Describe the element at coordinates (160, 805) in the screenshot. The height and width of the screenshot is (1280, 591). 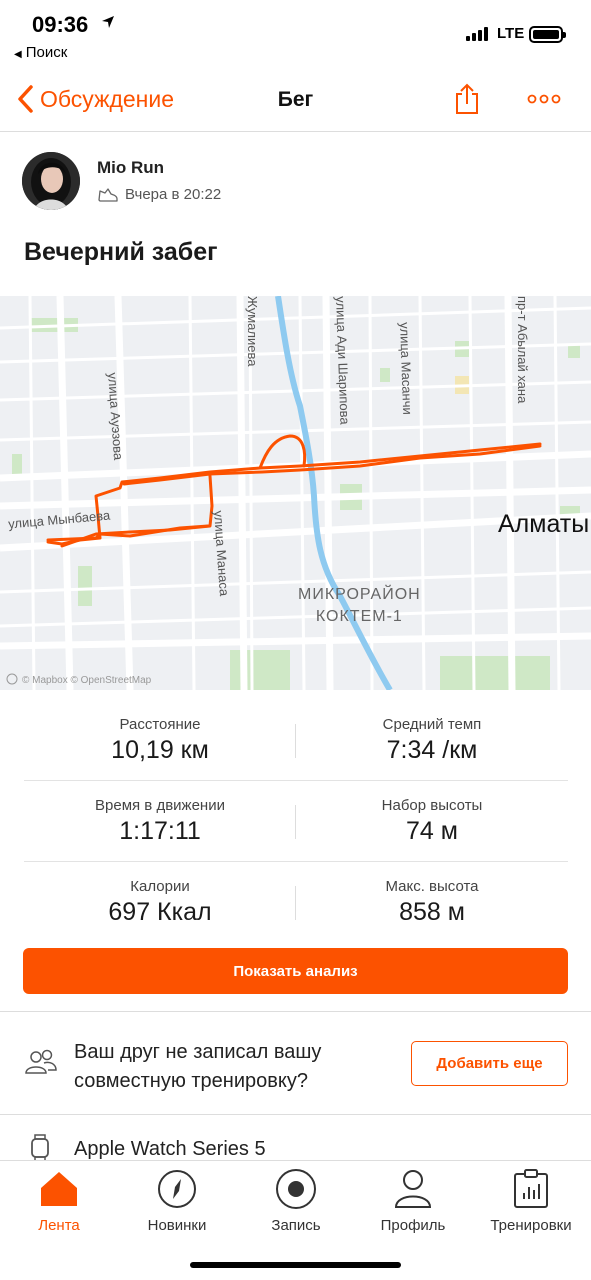
I see `stat-label: Время в движении` at that location.